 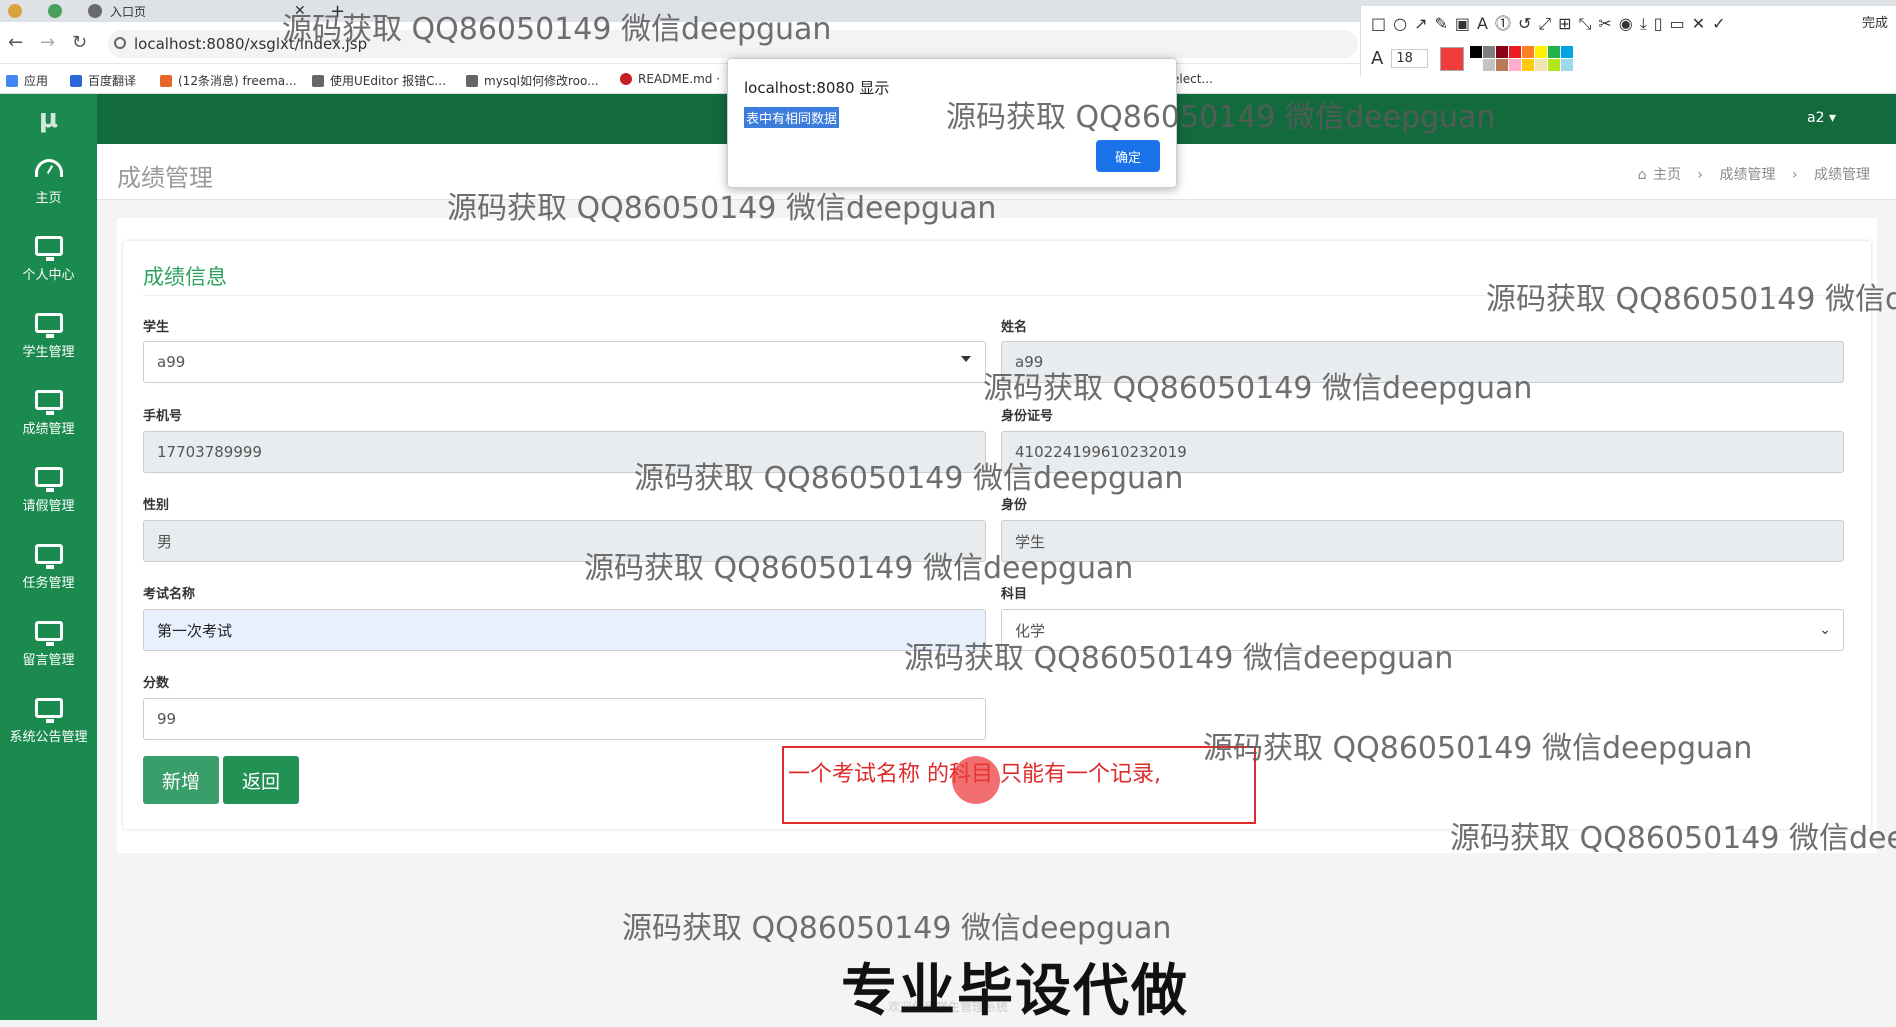 I want to click on dashboard-icon, so click(x=48, y=168).